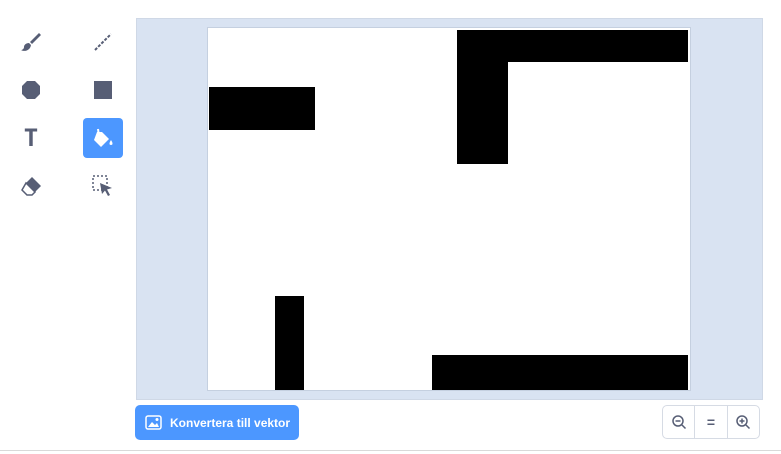 This screenshot has height=454, width=781. I want to click on zoom-out-button, so click(679, 422).